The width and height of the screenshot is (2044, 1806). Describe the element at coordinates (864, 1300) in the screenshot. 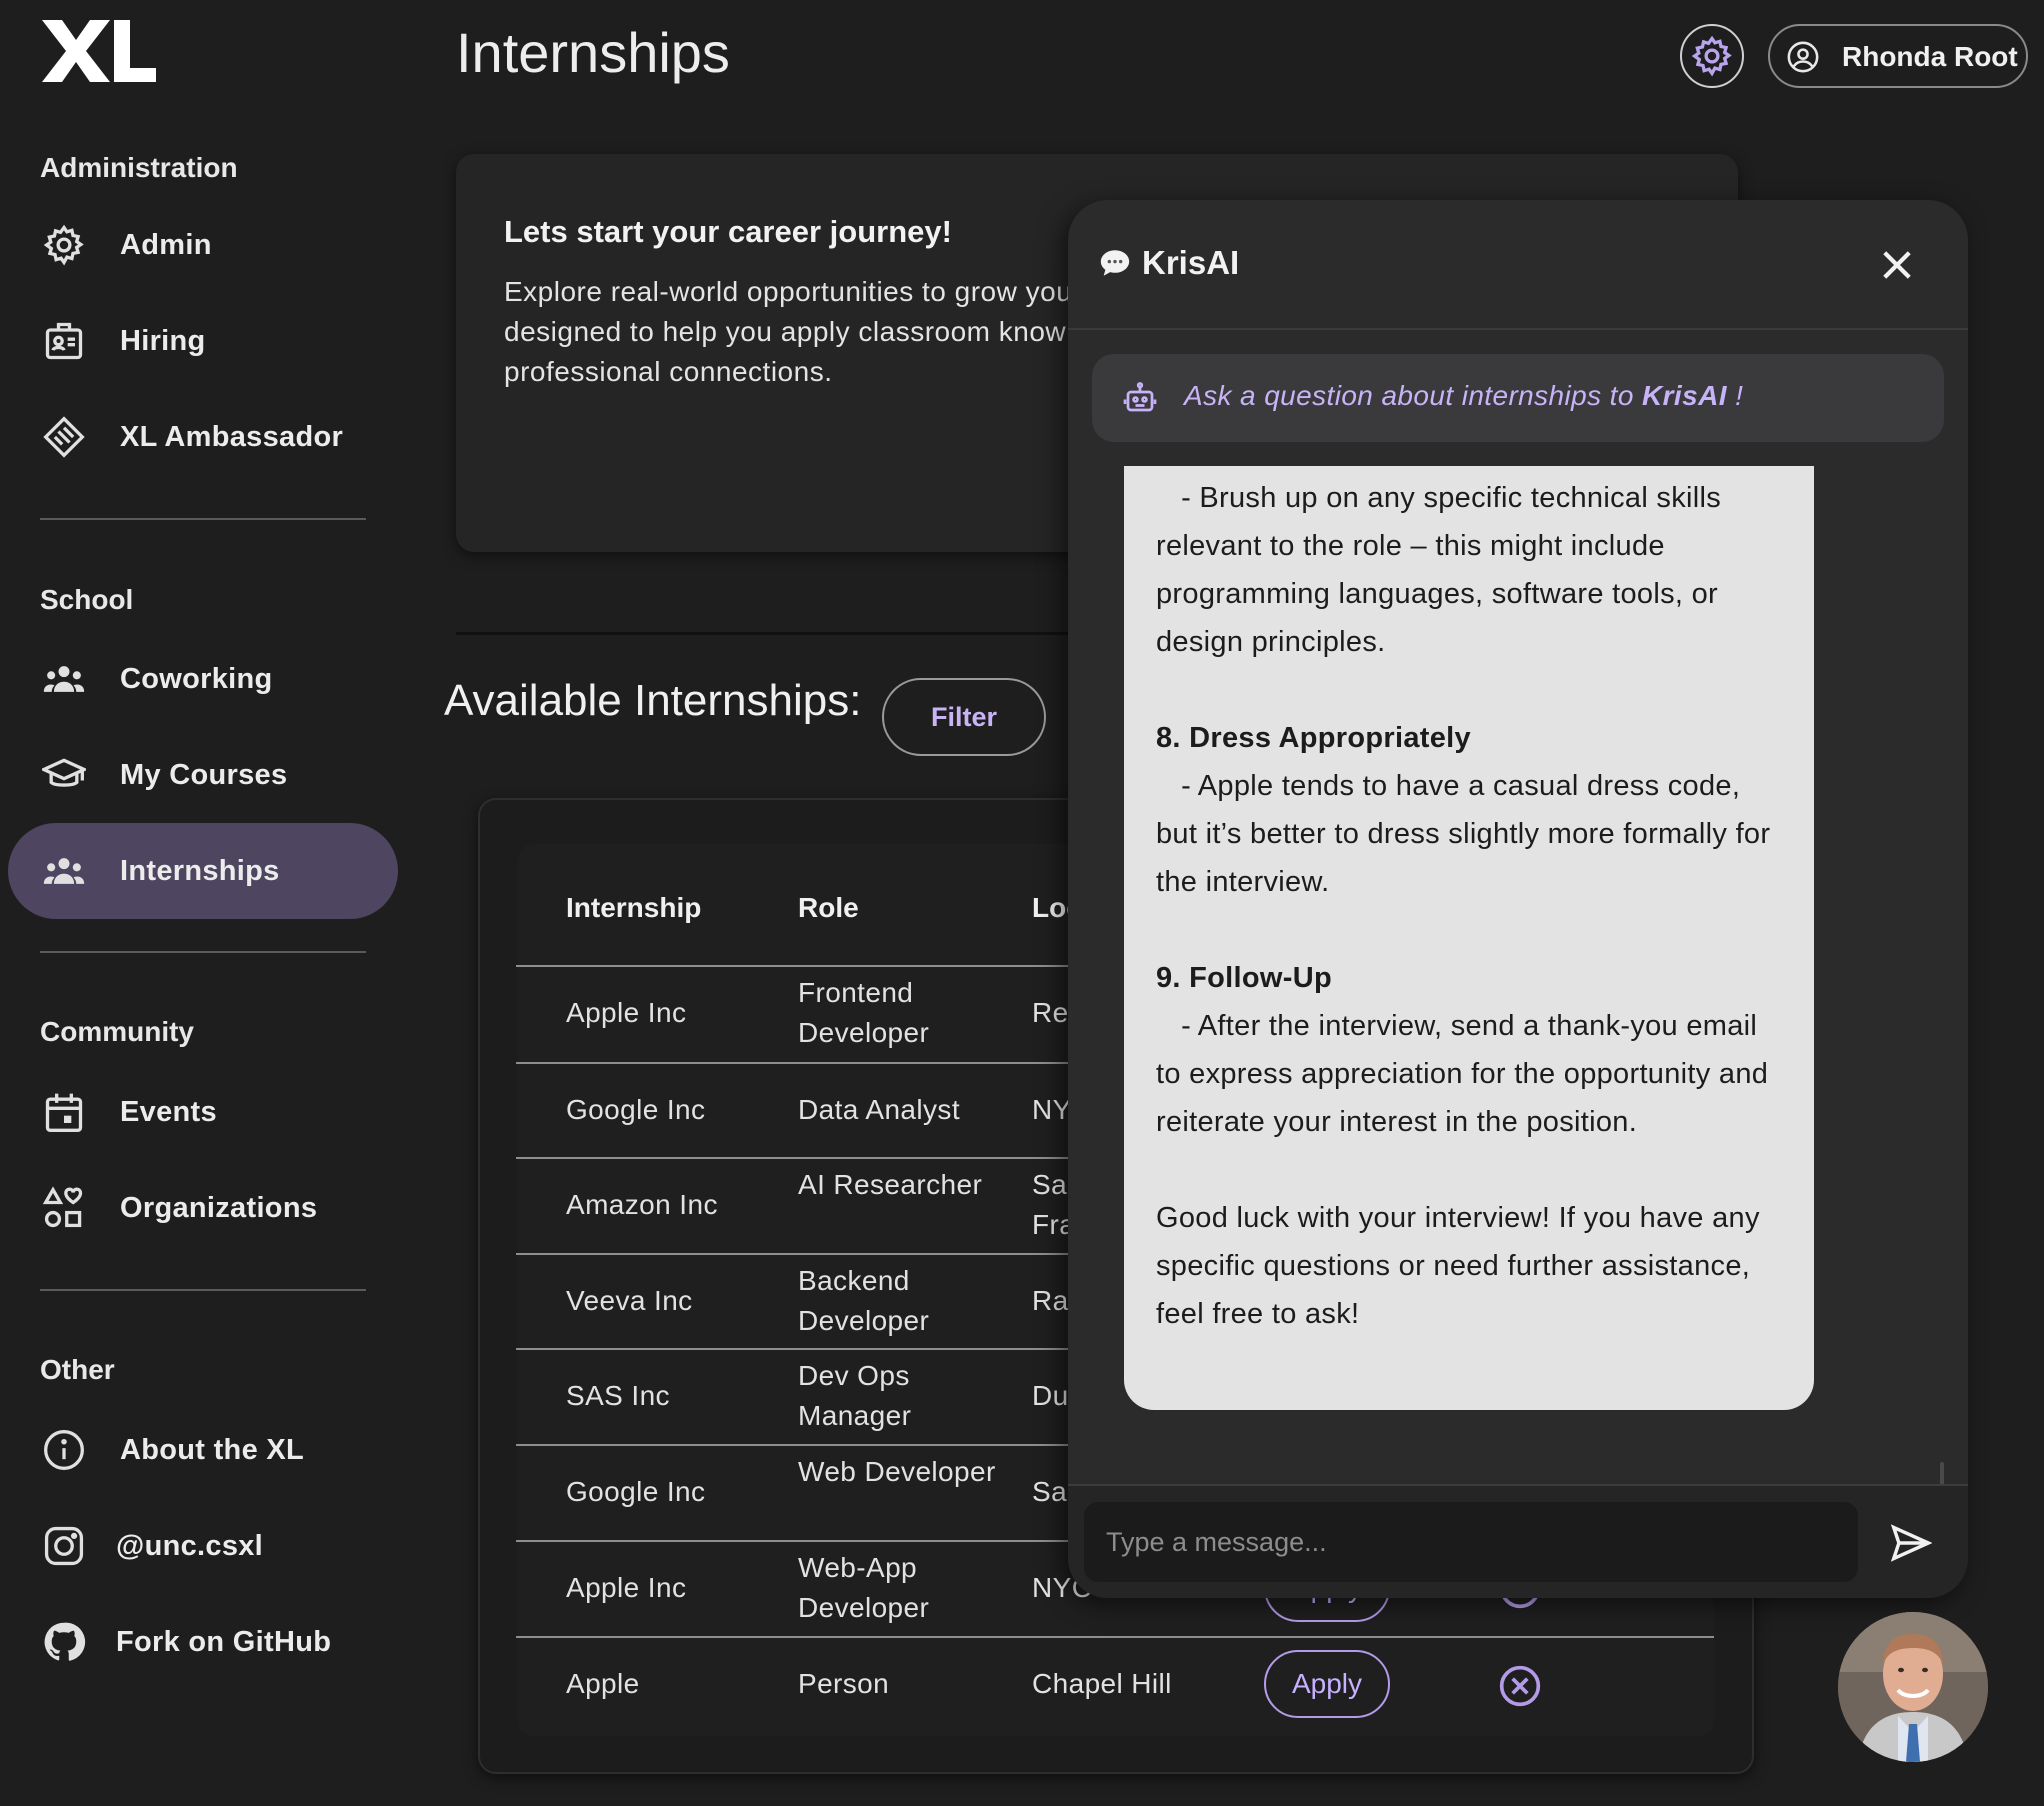

I see `cell-role: Backend Developer` at that location.